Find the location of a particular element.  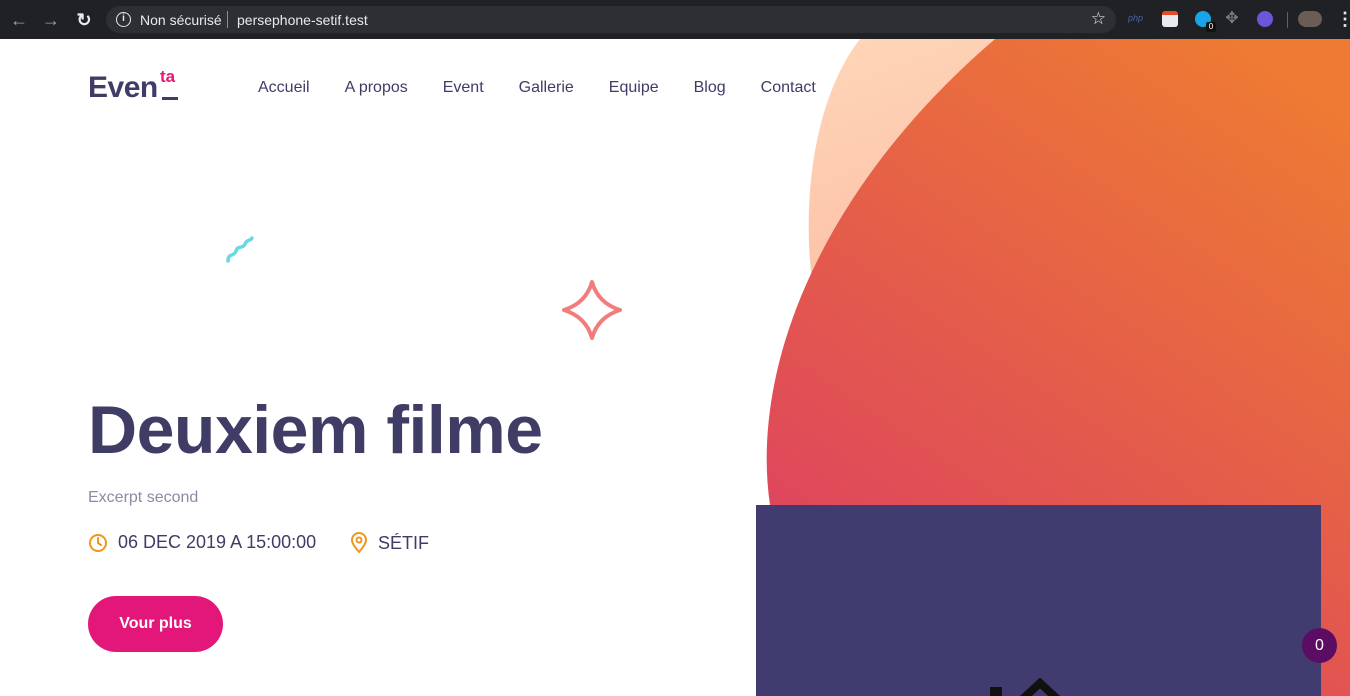

url-text: persephone-setif.test is located at coordinates (302, 20).